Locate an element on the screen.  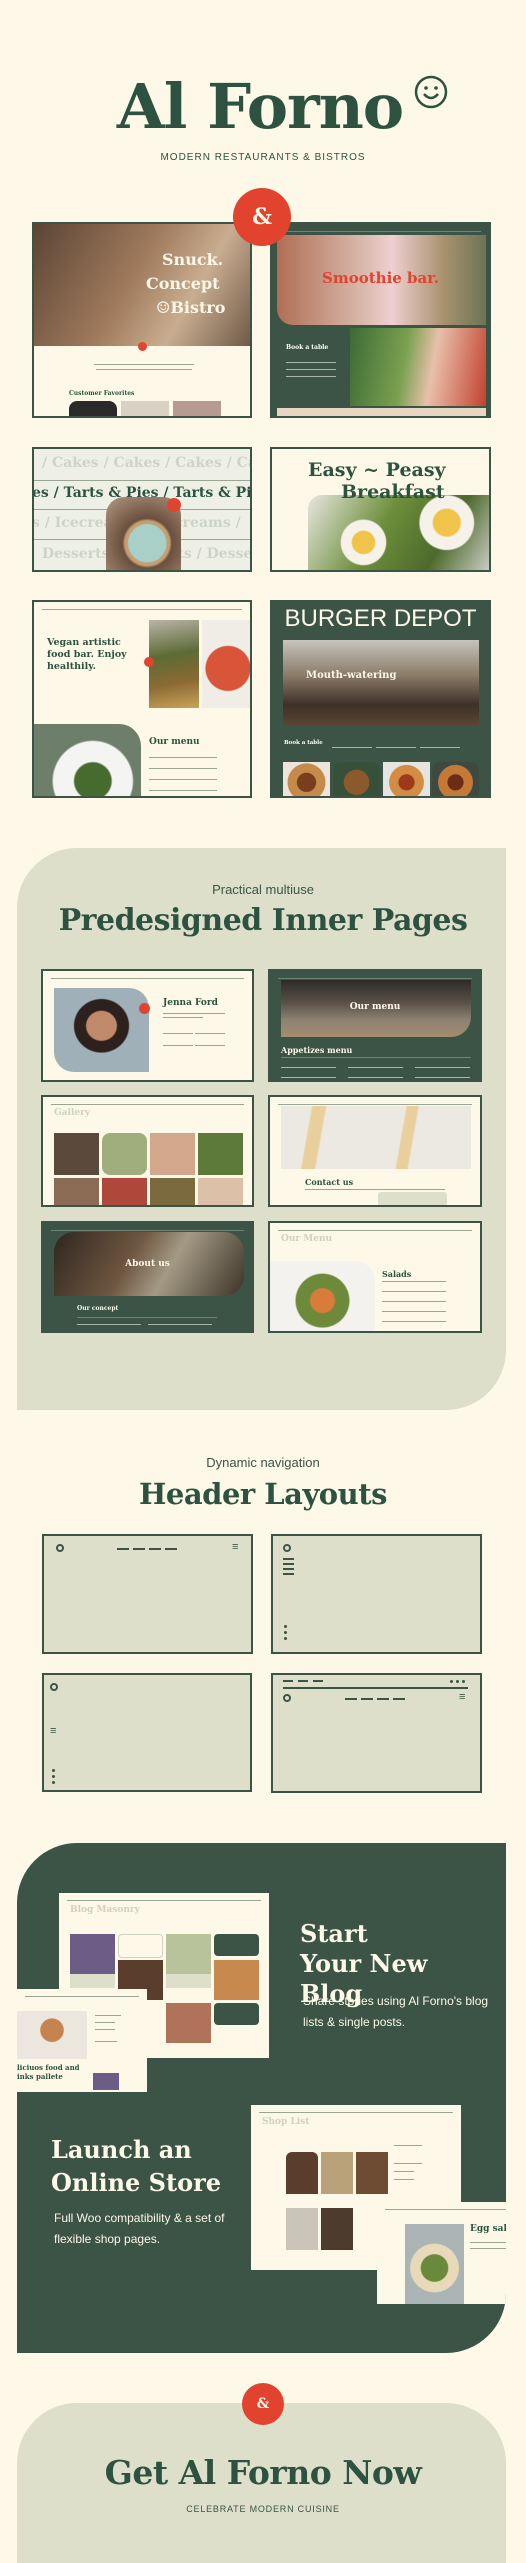
team-name: Jenna Ford is located at coordinates (190, 1003).